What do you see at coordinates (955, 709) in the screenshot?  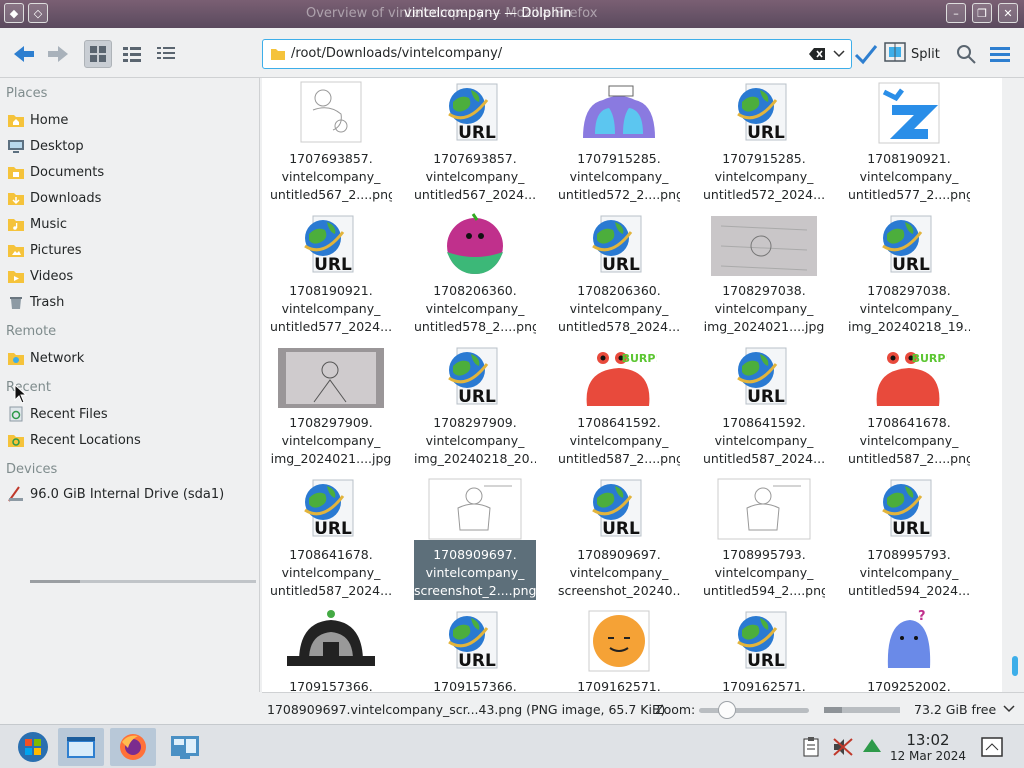 I see `free-space-label: 73.2 GiB free` at bounding box center [955, 709].